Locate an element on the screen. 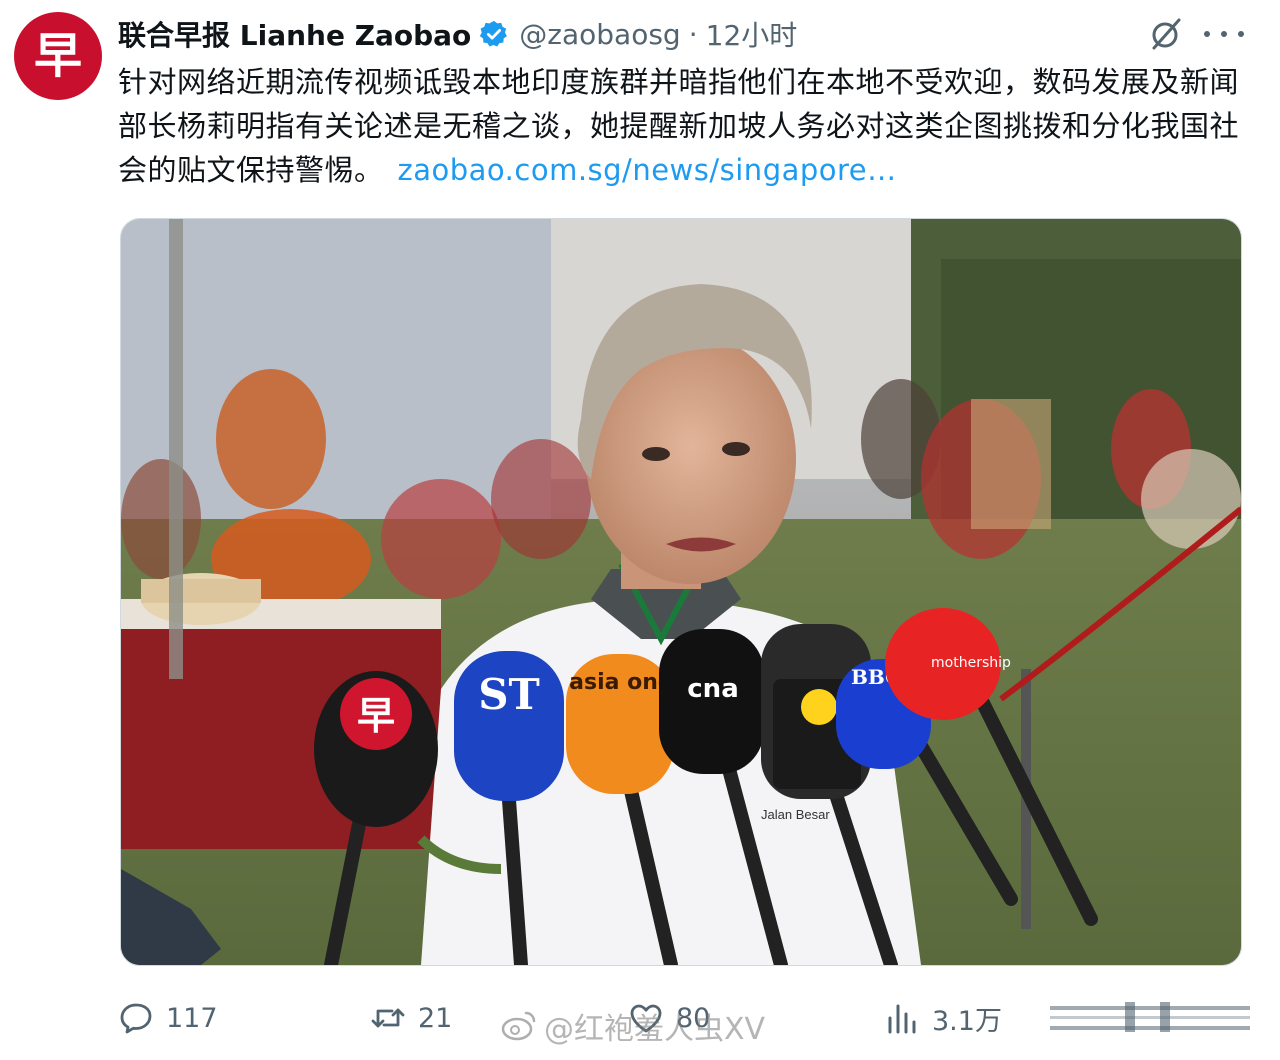 The height and width of the screenshot is (1060, 1280). retweet-icon is located at coordinates (388, 1018).